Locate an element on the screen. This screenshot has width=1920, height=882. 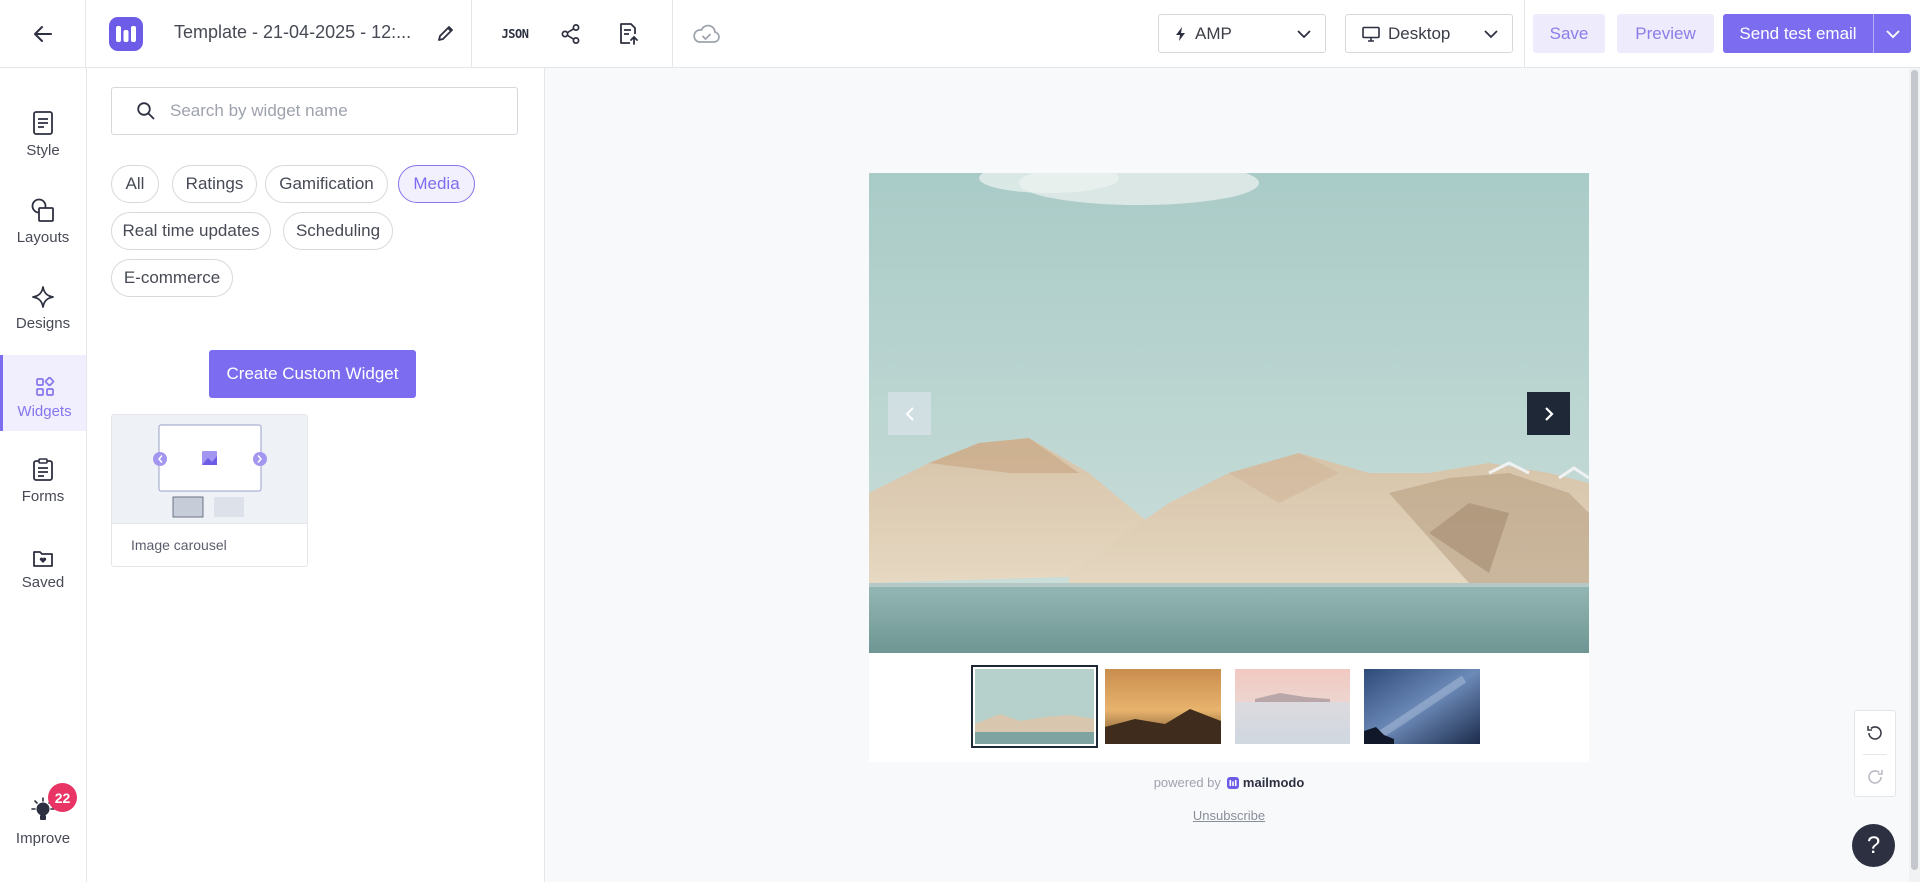
unsubscribe-link: Unsubscribe is located at coordinates (1229, 815).